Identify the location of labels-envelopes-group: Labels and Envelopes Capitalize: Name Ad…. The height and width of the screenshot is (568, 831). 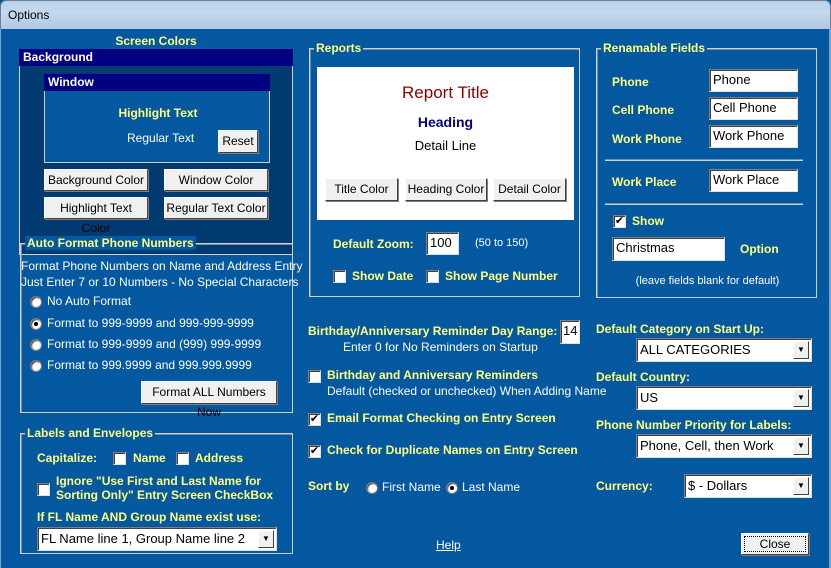
(156, 490).